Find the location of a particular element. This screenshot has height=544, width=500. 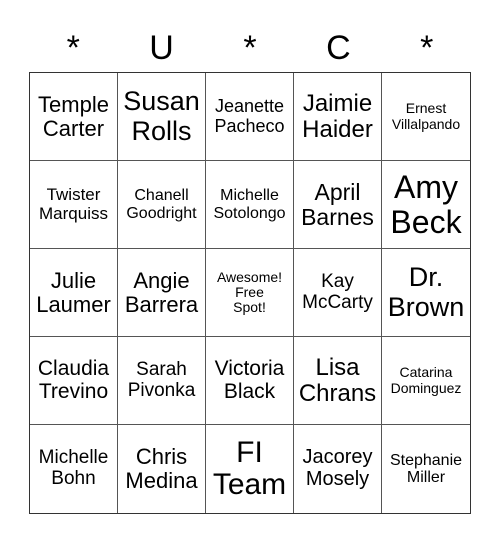

bingo-cell: Chris Medina is located at coordinates (162, 469).